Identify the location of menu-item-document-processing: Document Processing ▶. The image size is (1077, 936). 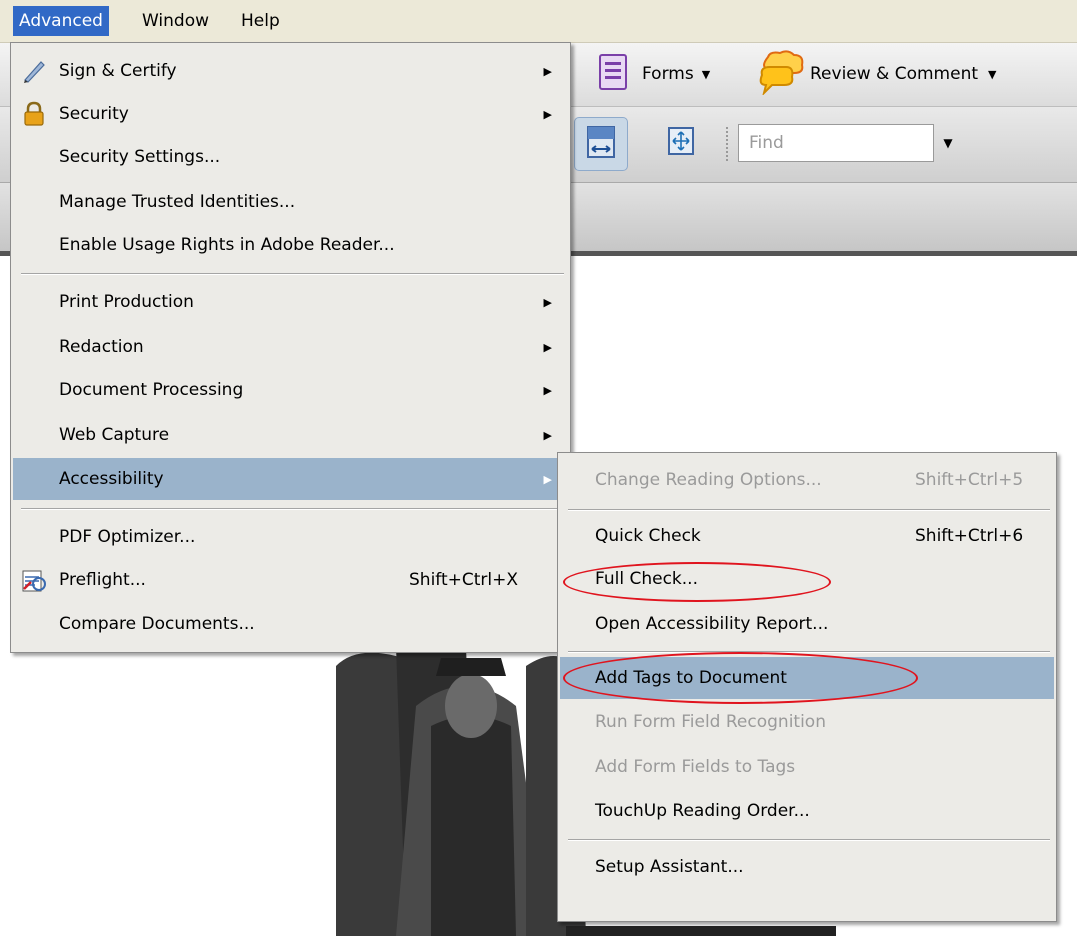
(290, 390).